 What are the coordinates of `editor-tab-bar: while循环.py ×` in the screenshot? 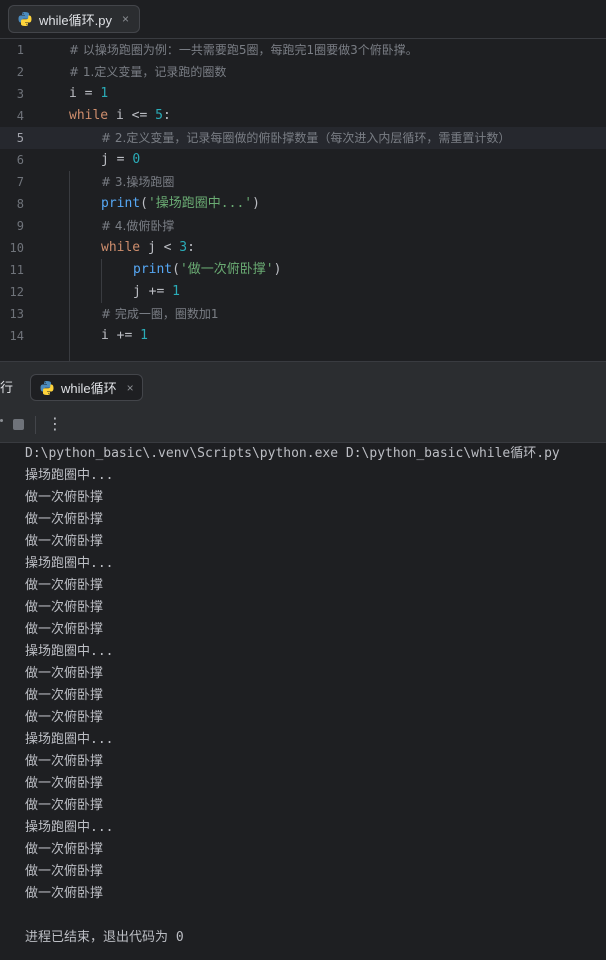 It's located at (303, 19).